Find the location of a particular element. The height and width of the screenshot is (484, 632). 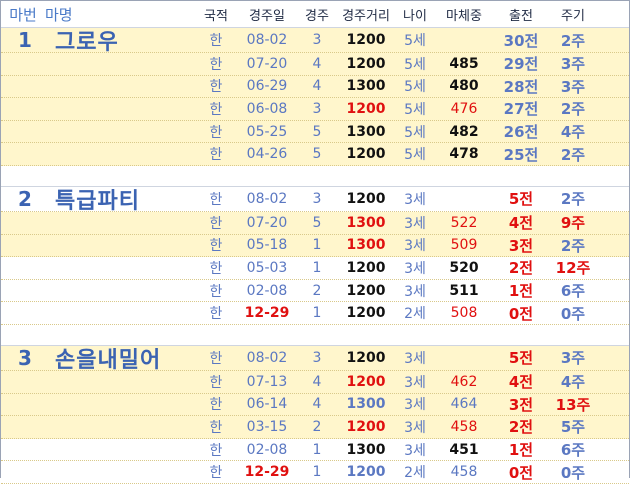

weight-cell: 482 is located at coordinates (464, 131).